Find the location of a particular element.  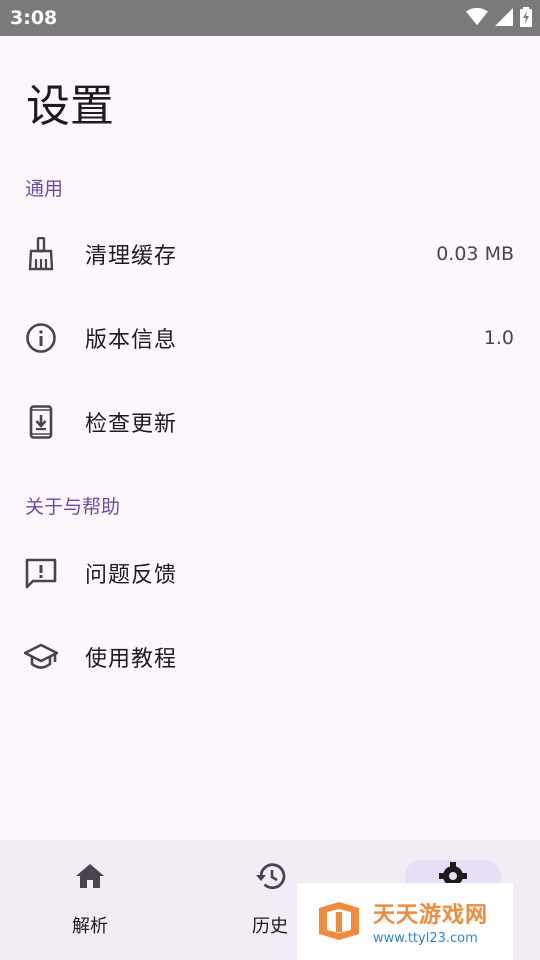

settings-item-label: 版本信息 is located at coordinates (131, 340).